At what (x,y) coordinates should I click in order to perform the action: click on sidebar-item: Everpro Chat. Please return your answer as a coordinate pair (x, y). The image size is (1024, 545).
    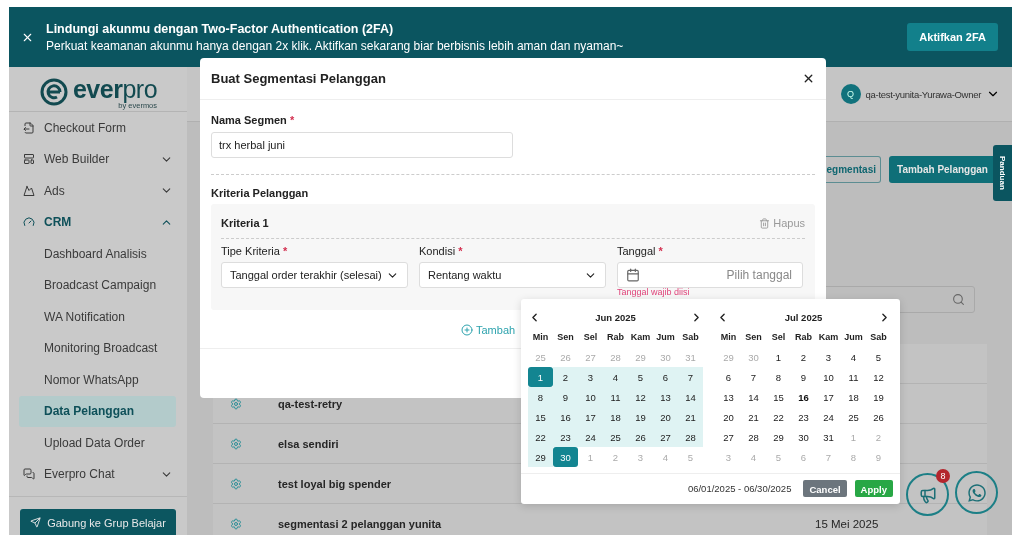
    Looking at the image, I should click on (98, 474).